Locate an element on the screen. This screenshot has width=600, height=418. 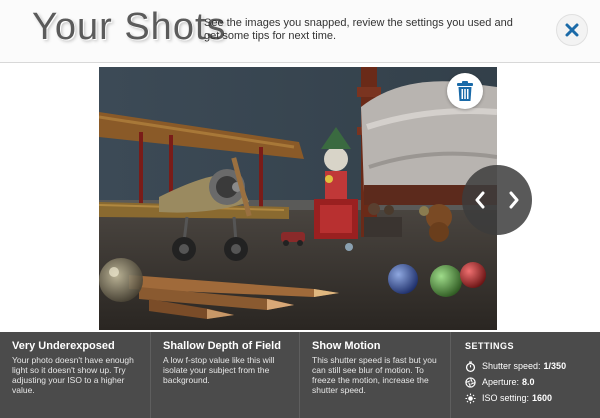
previous-shot-button is located at coordinates (480, 200).